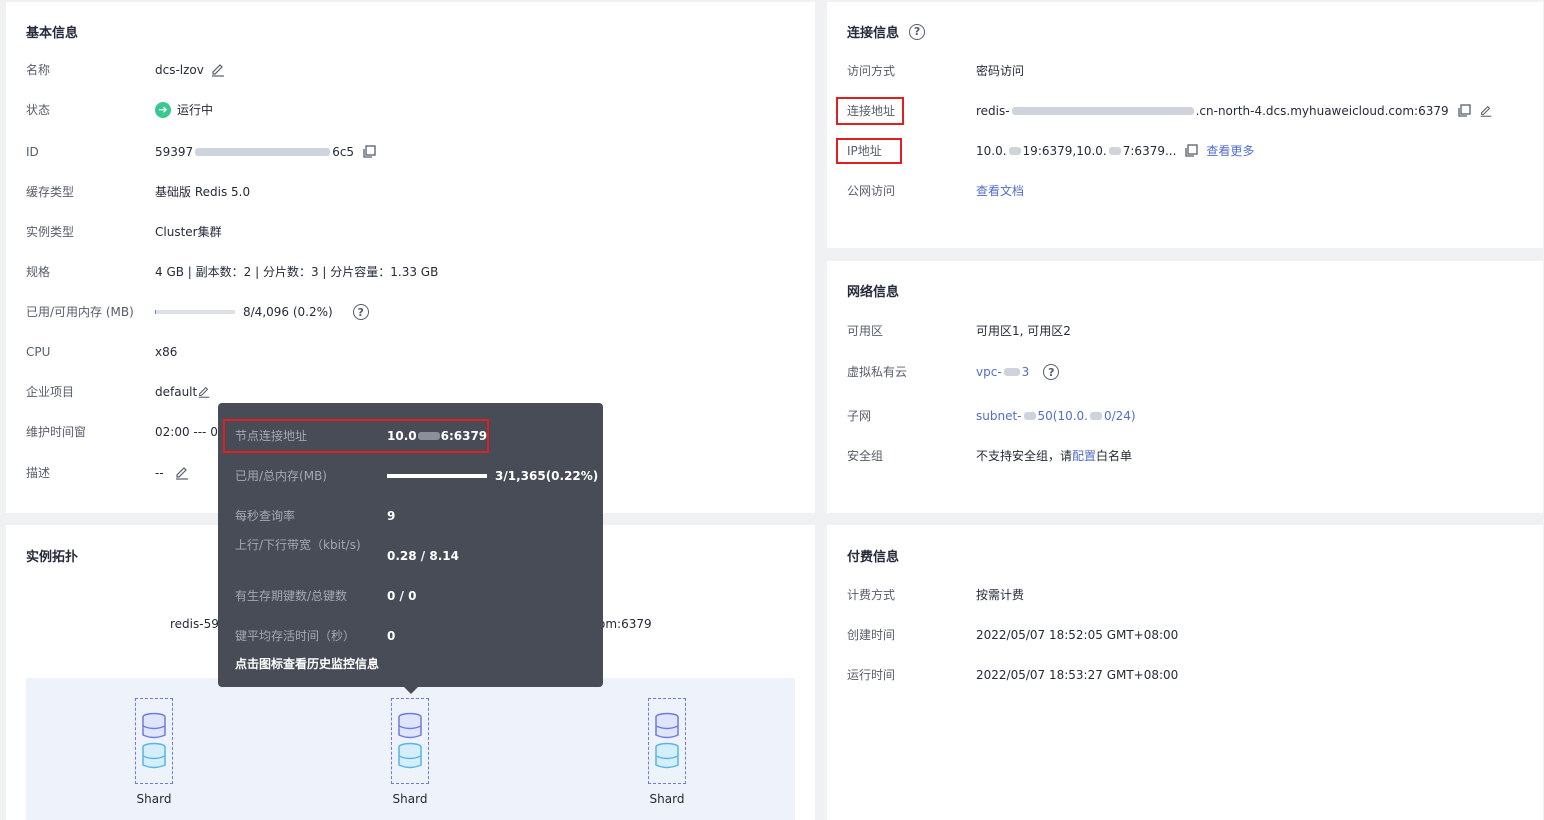 Image resolution: width=1544 pixels, height=820 pixels. What do you see at coordinates (1023, 331) in the screenshot?
I see `az-value: 可用区1, 可用区2` at bounding box center [1023, 331].